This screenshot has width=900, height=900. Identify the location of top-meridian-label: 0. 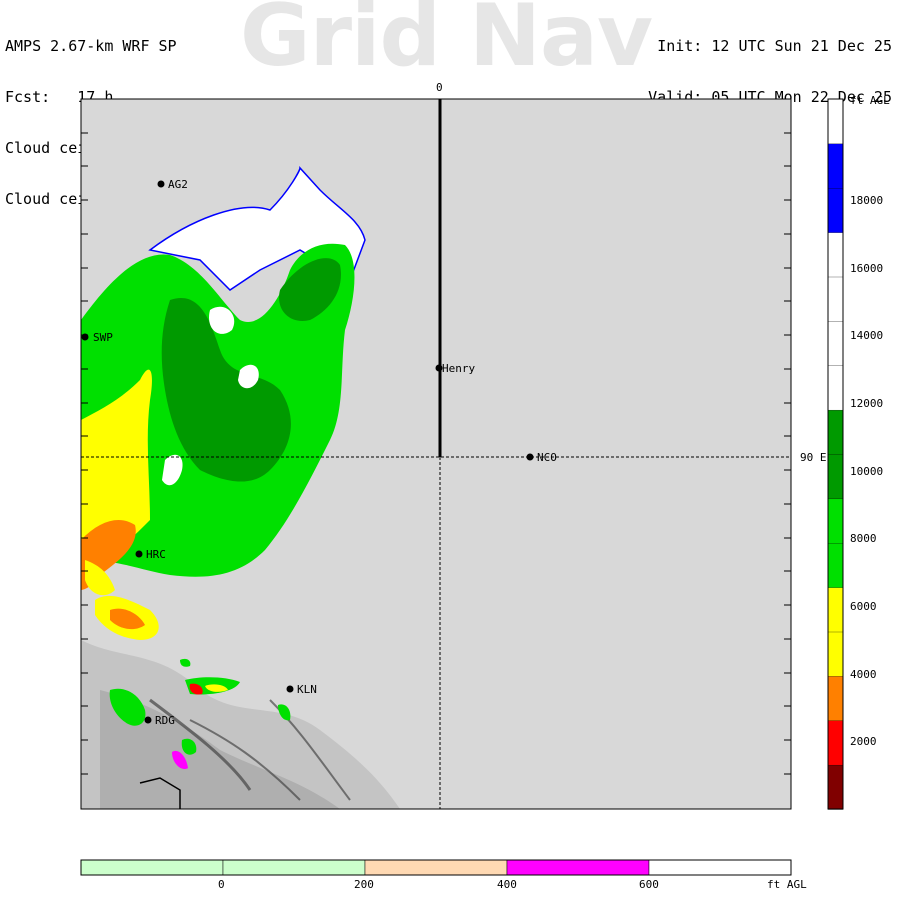
(439, 87).